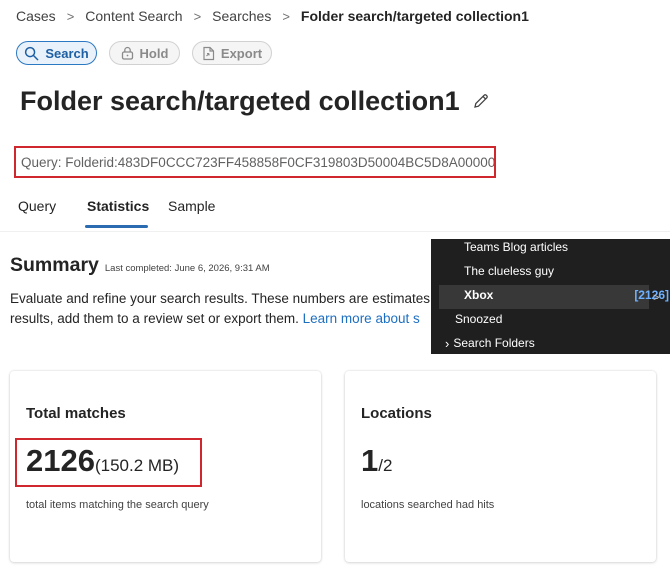  I want to click on export-button-label: Export, so click(241, 53).